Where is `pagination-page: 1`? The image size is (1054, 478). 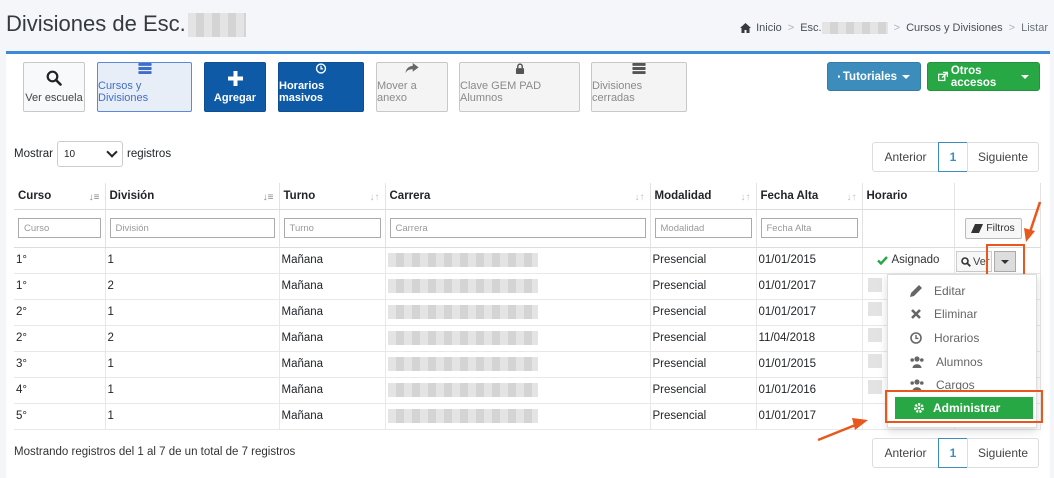 pagination-page: 1 is located at coordinates (953, 453).